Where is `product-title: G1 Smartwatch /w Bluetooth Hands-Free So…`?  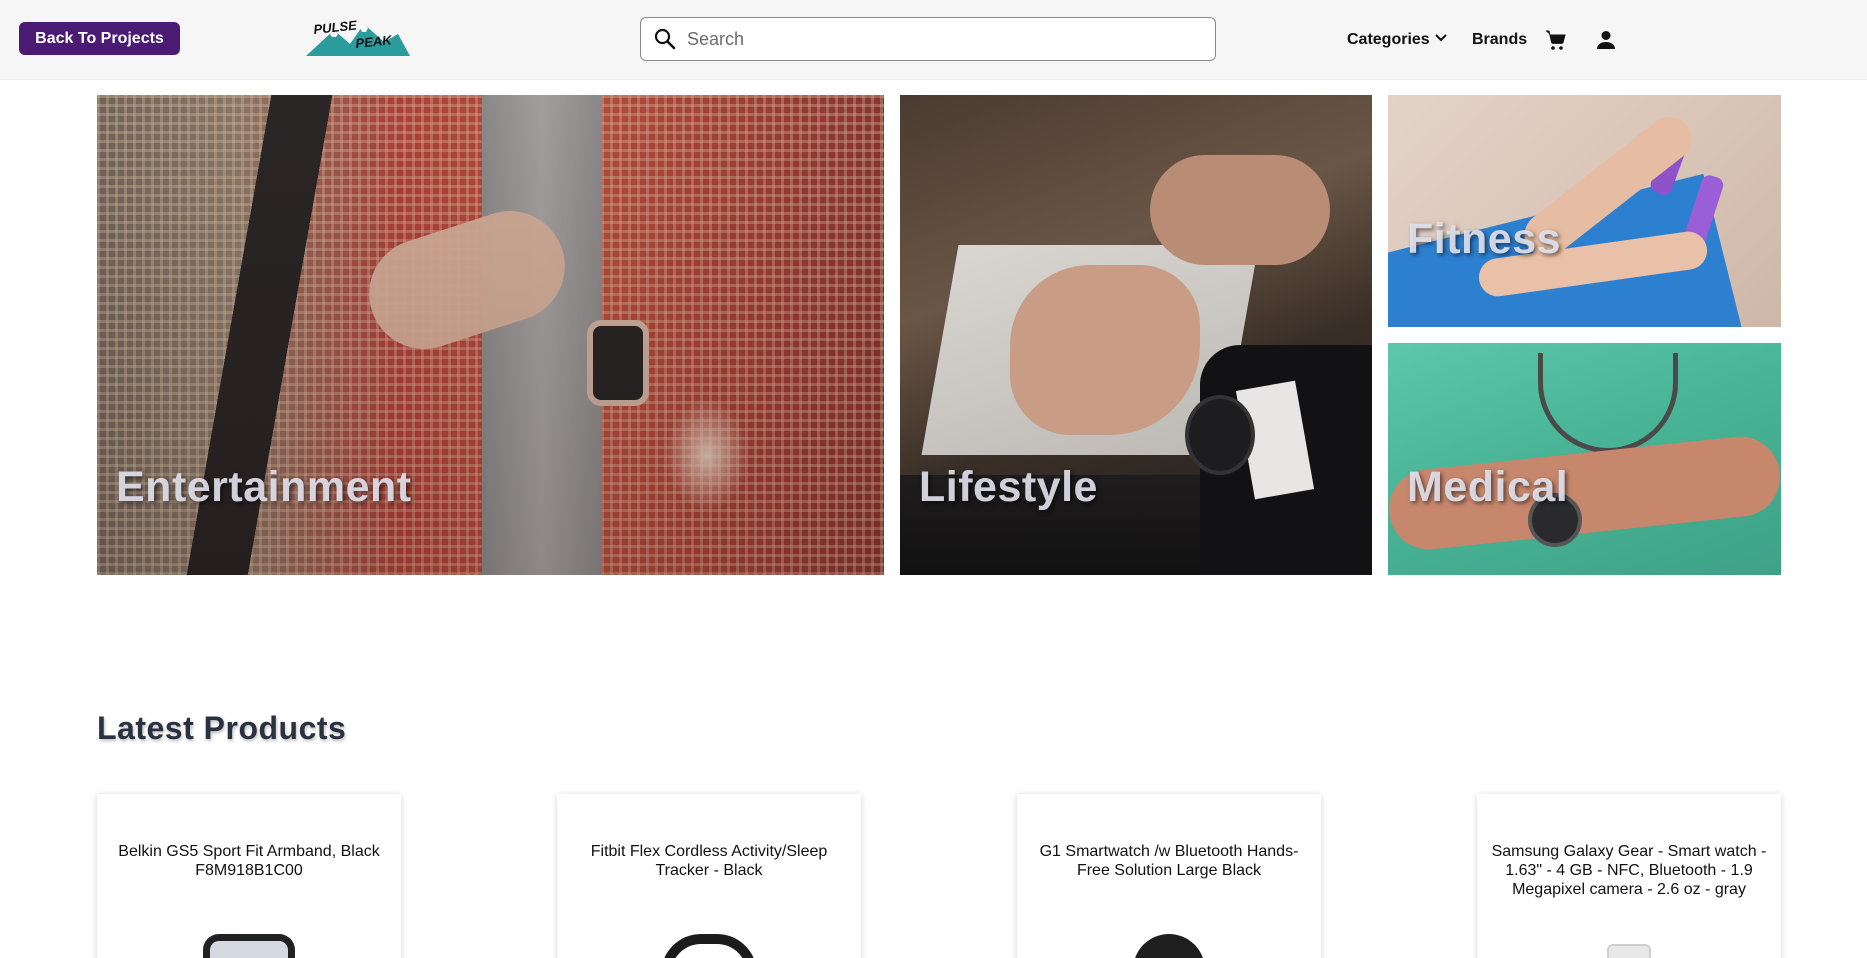 product-title: G1 Smartwatch /w Bluetooth Hands-Free So… is located at coordinates (1169, 861).